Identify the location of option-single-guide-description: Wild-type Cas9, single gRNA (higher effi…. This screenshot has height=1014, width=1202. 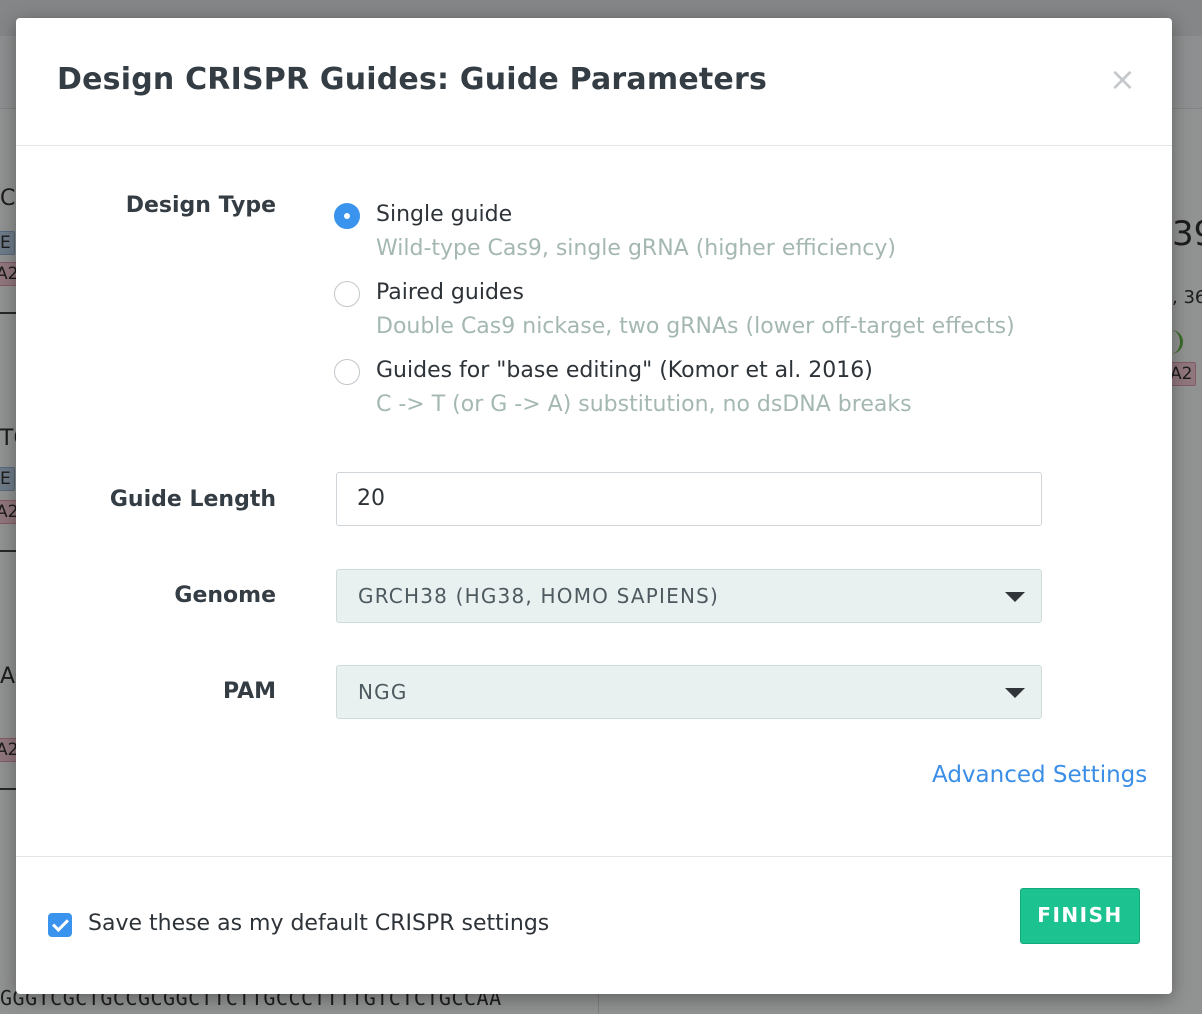
(636, 248).